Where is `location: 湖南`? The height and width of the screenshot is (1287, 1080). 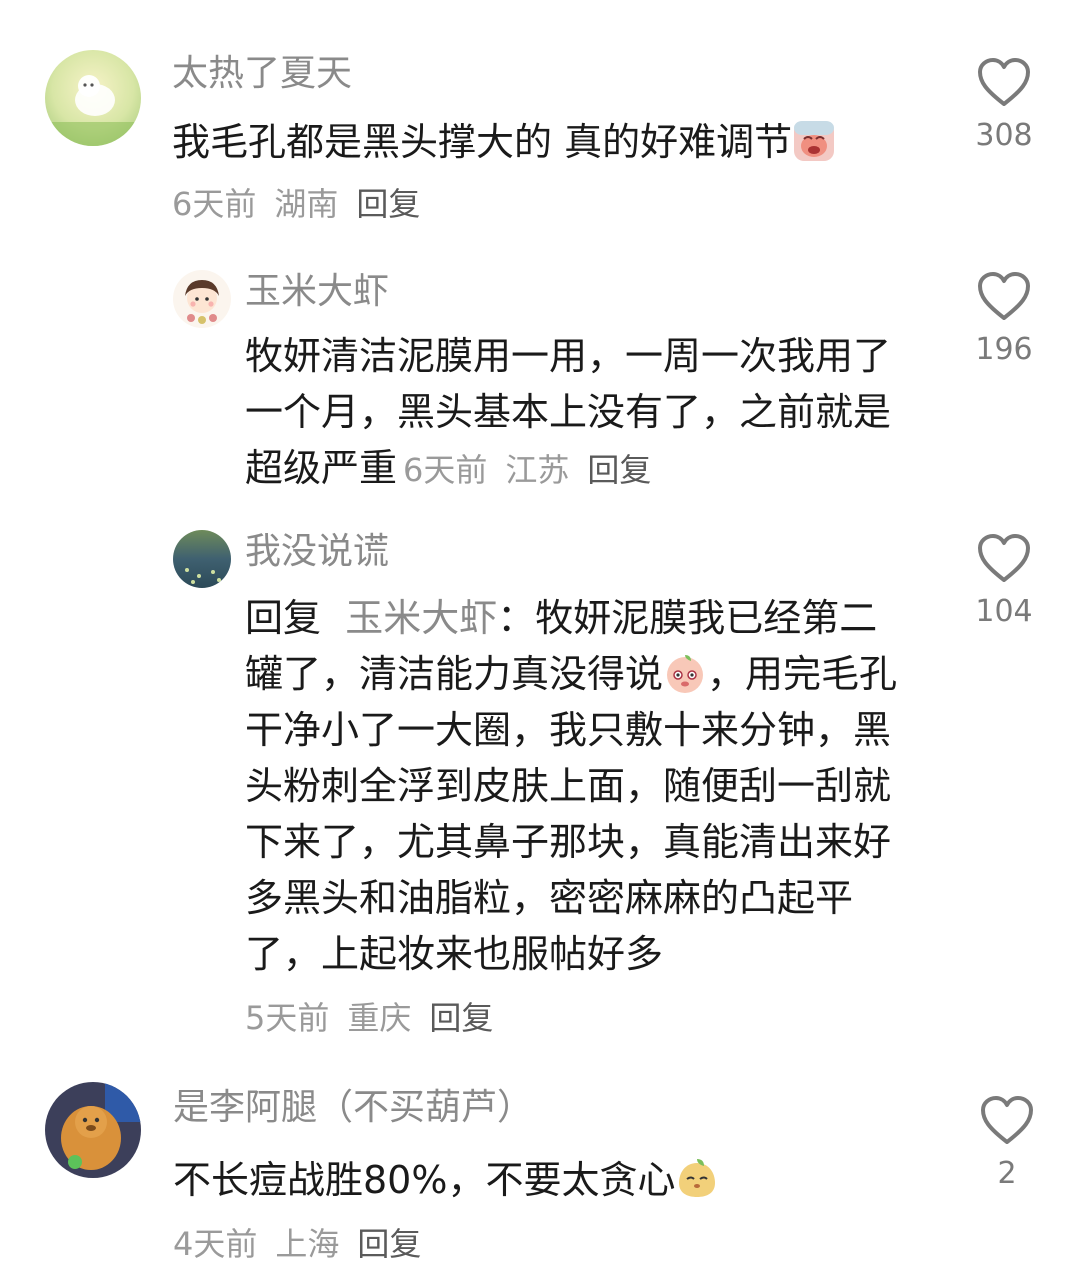
location: 湖南 is located at coordinates (306, 204).